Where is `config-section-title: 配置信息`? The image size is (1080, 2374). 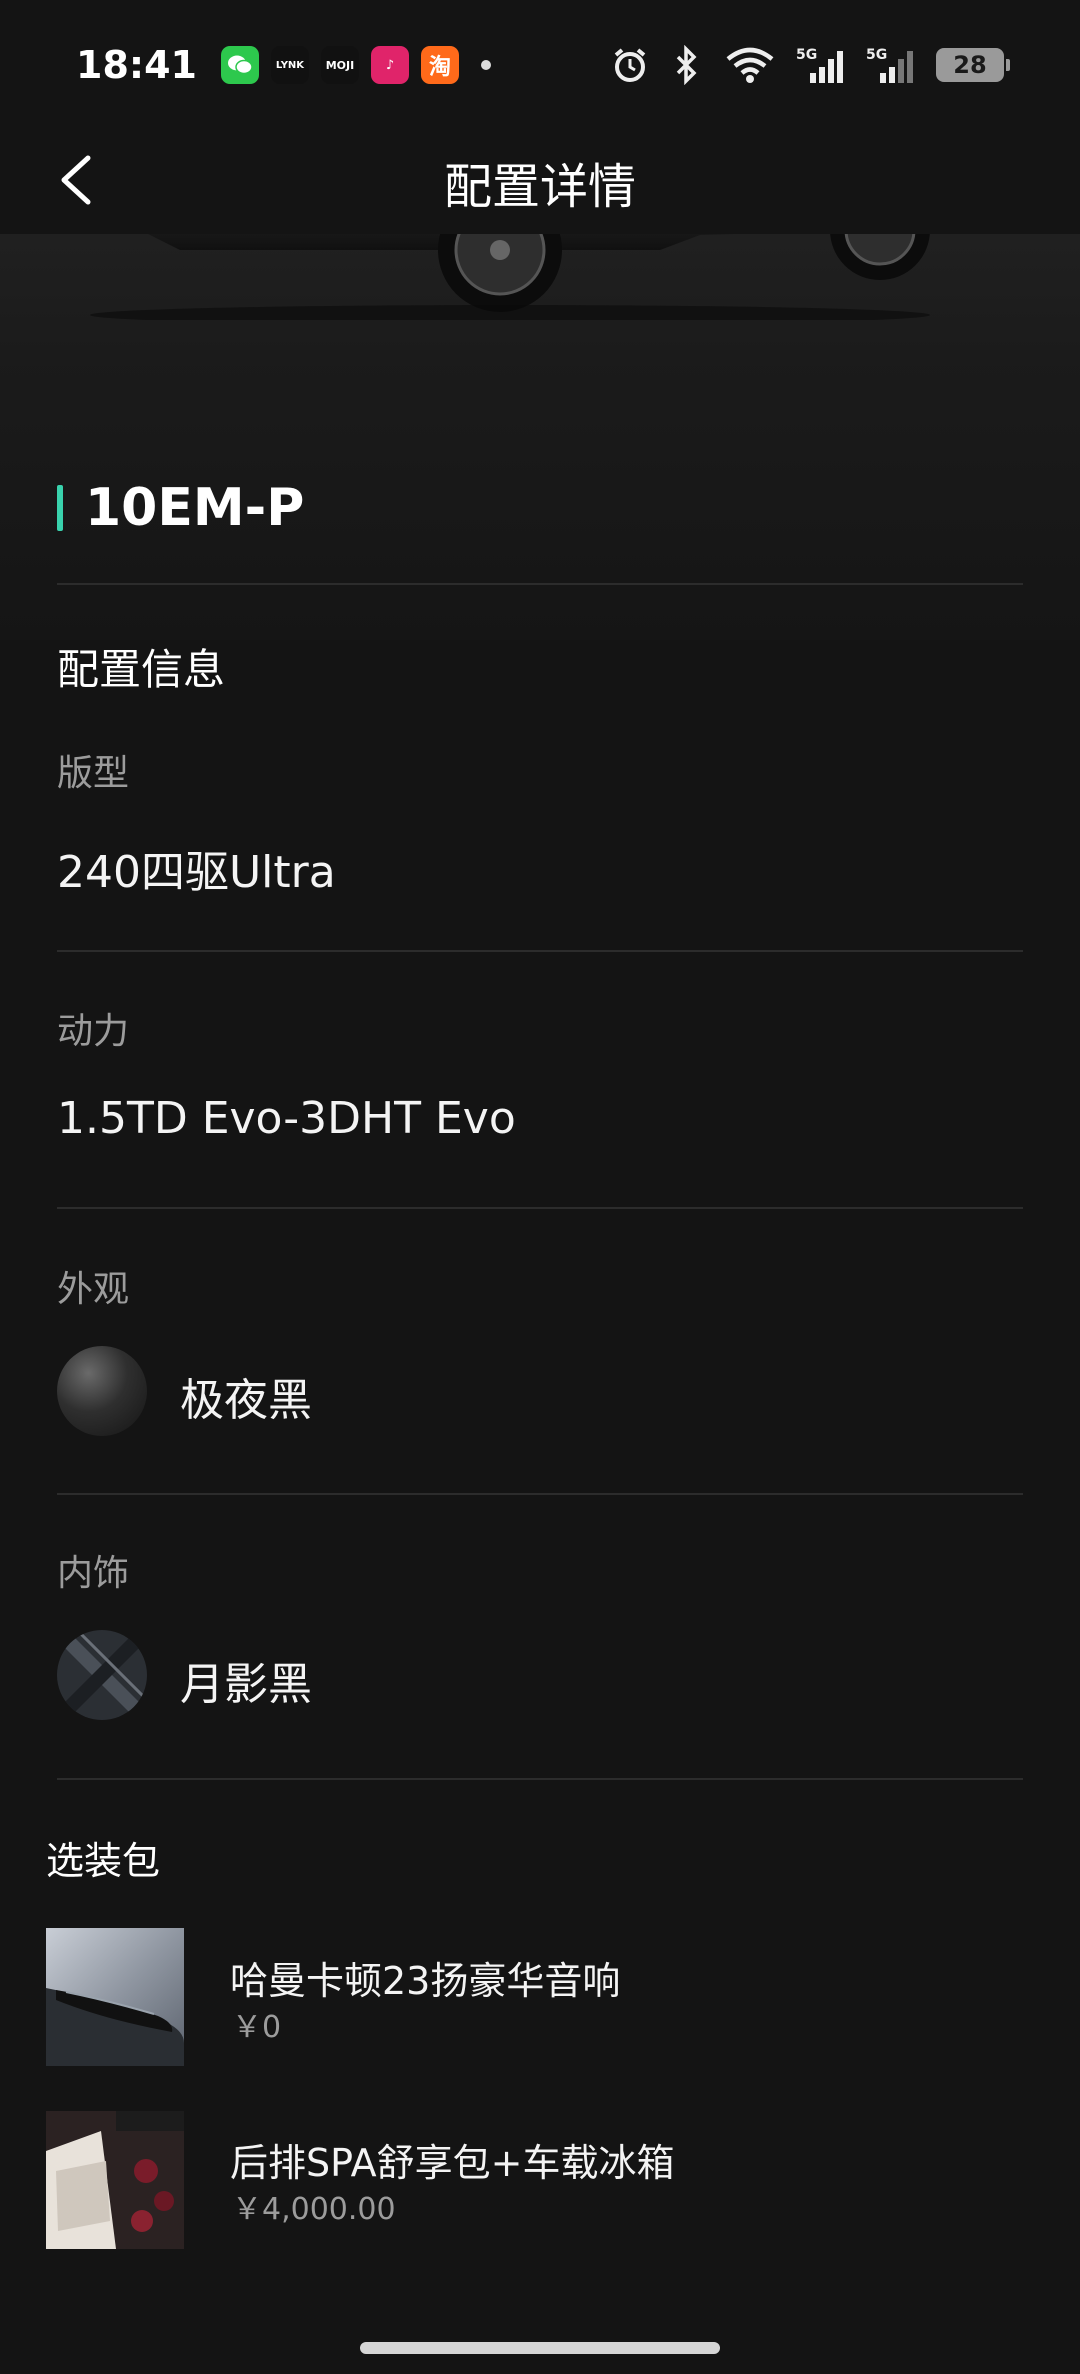 config-section-title: 配置信息 is located at coordinates (141, 669).